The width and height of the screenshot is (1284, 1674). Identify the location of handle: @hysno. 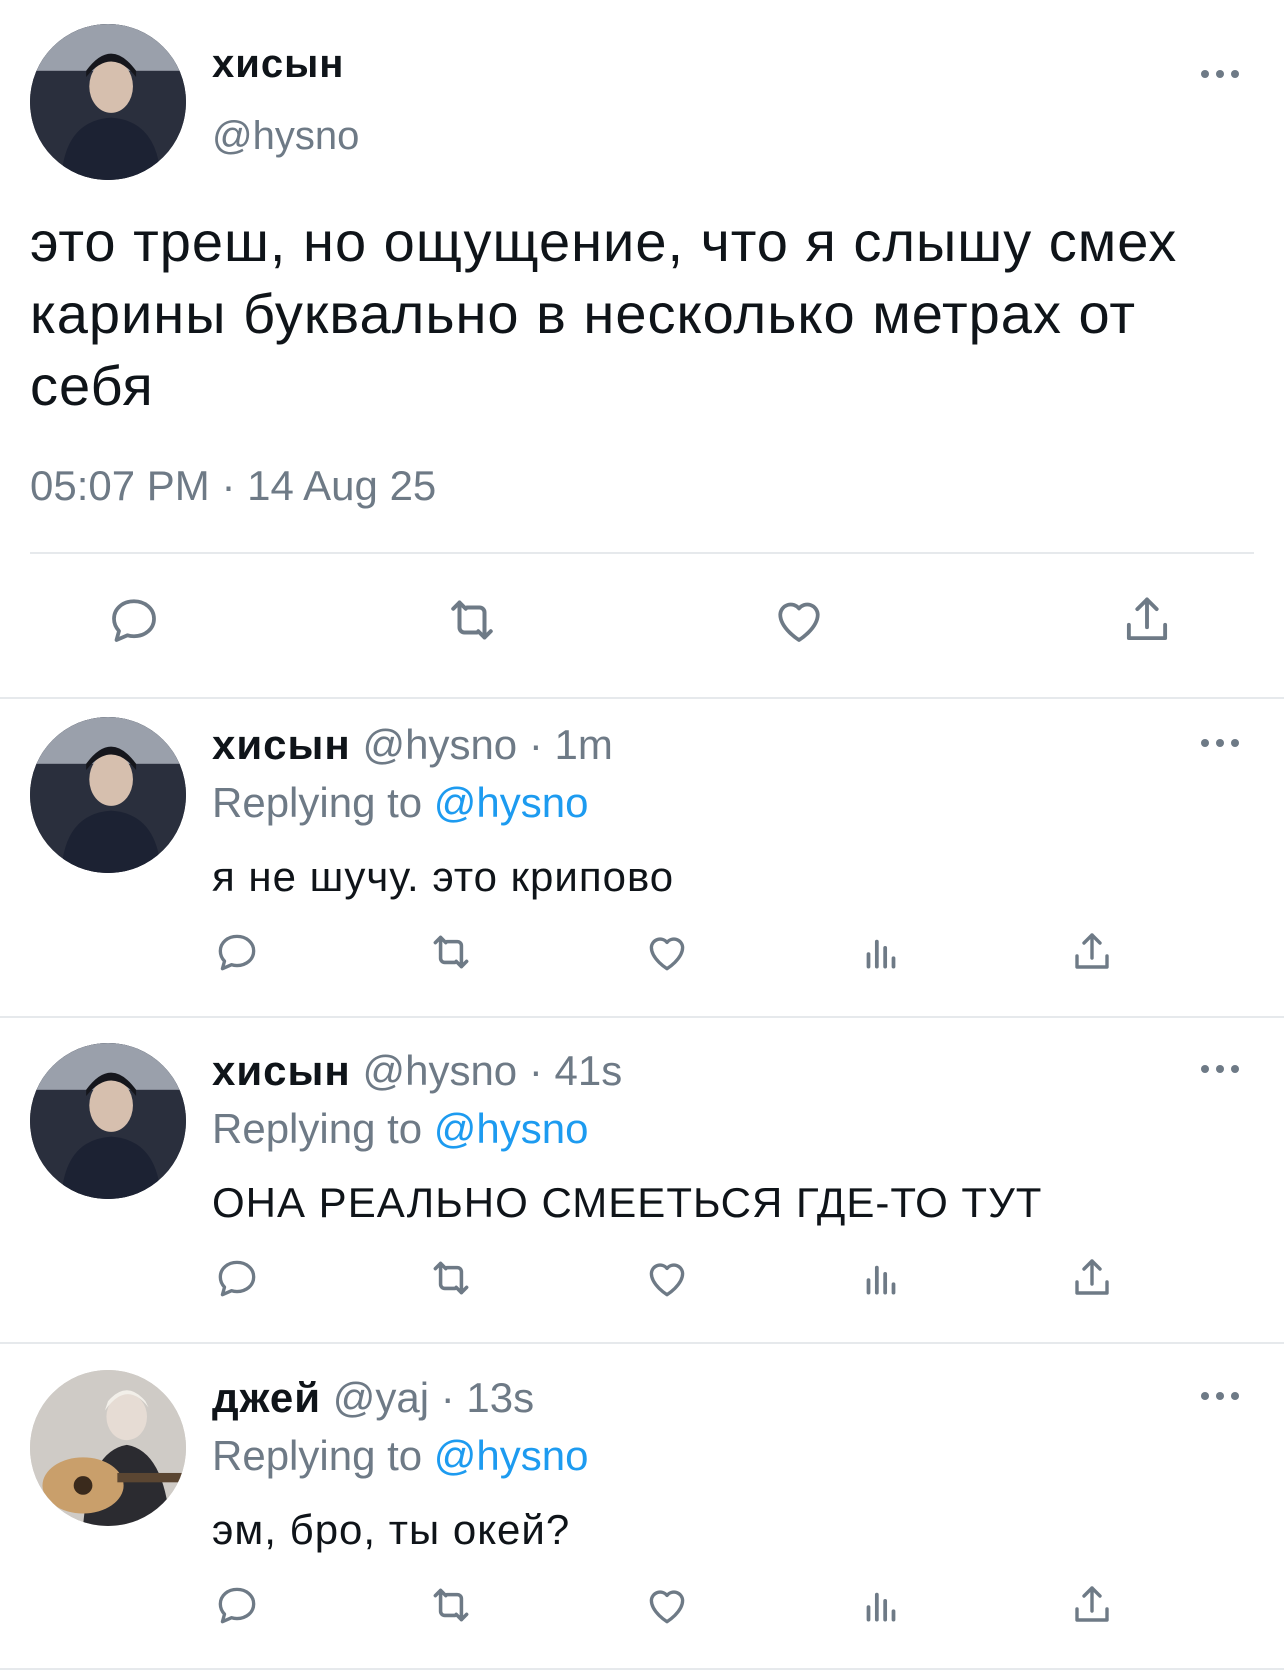
(285, 136).